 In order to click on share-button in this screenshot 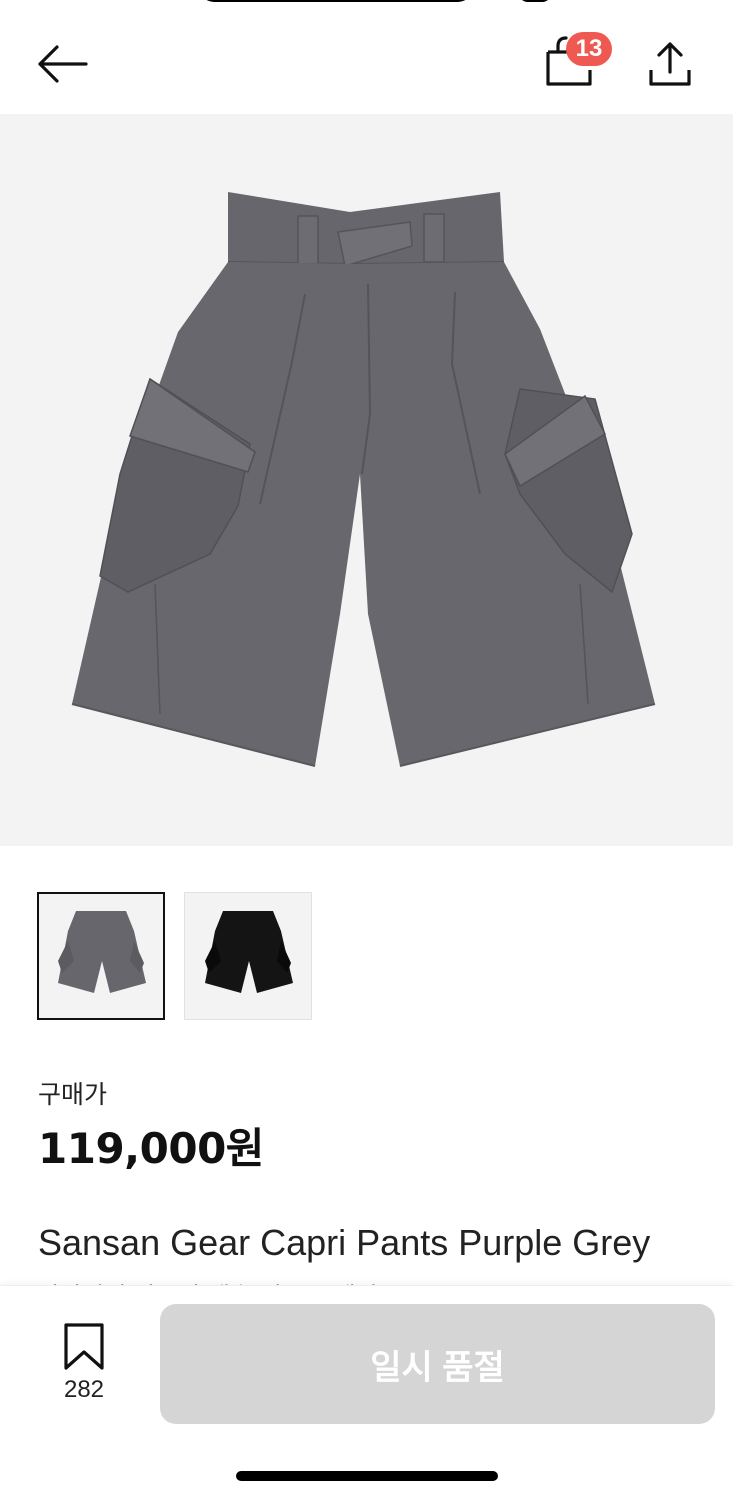, I will do `click(670, 64)`.